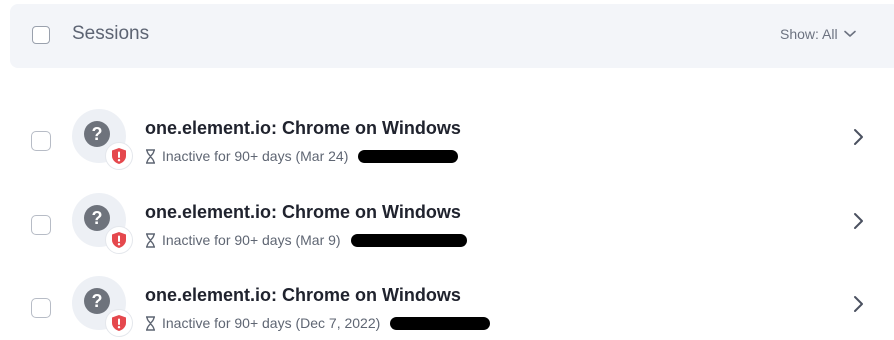 This screenshot has height=340, width=894. What do you see at coordinates (111, 33) in the screenshot?
I see `sessions-title: Sessions` at bounding box center [111, 33].